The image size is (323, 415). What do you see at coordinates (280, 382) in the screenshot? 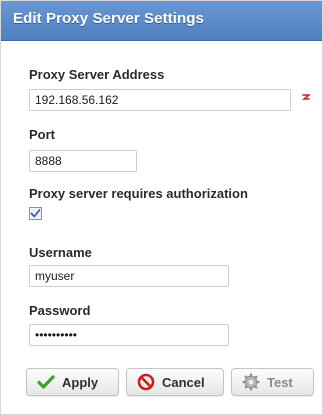
I see `test-button-label: Test` at bounding box center [280, 382].